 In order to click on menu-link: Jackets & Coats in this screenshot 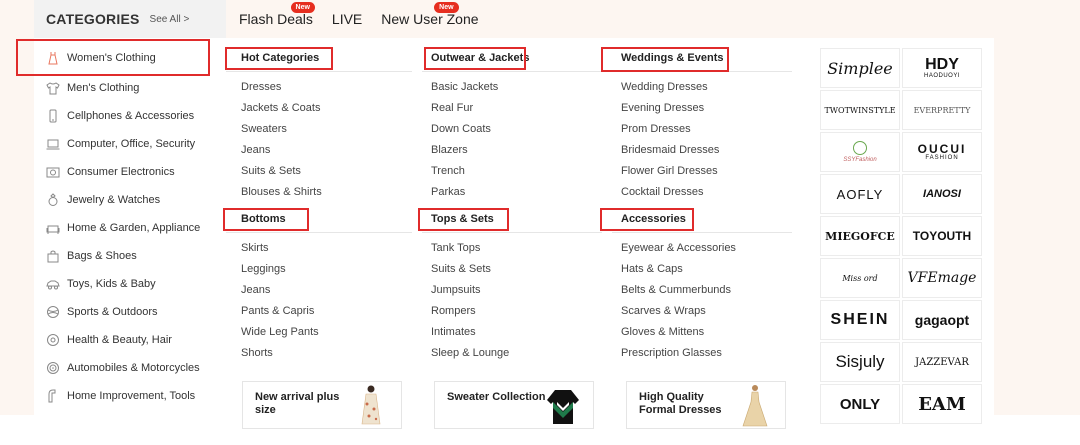, I will do `click(280, 108)`.